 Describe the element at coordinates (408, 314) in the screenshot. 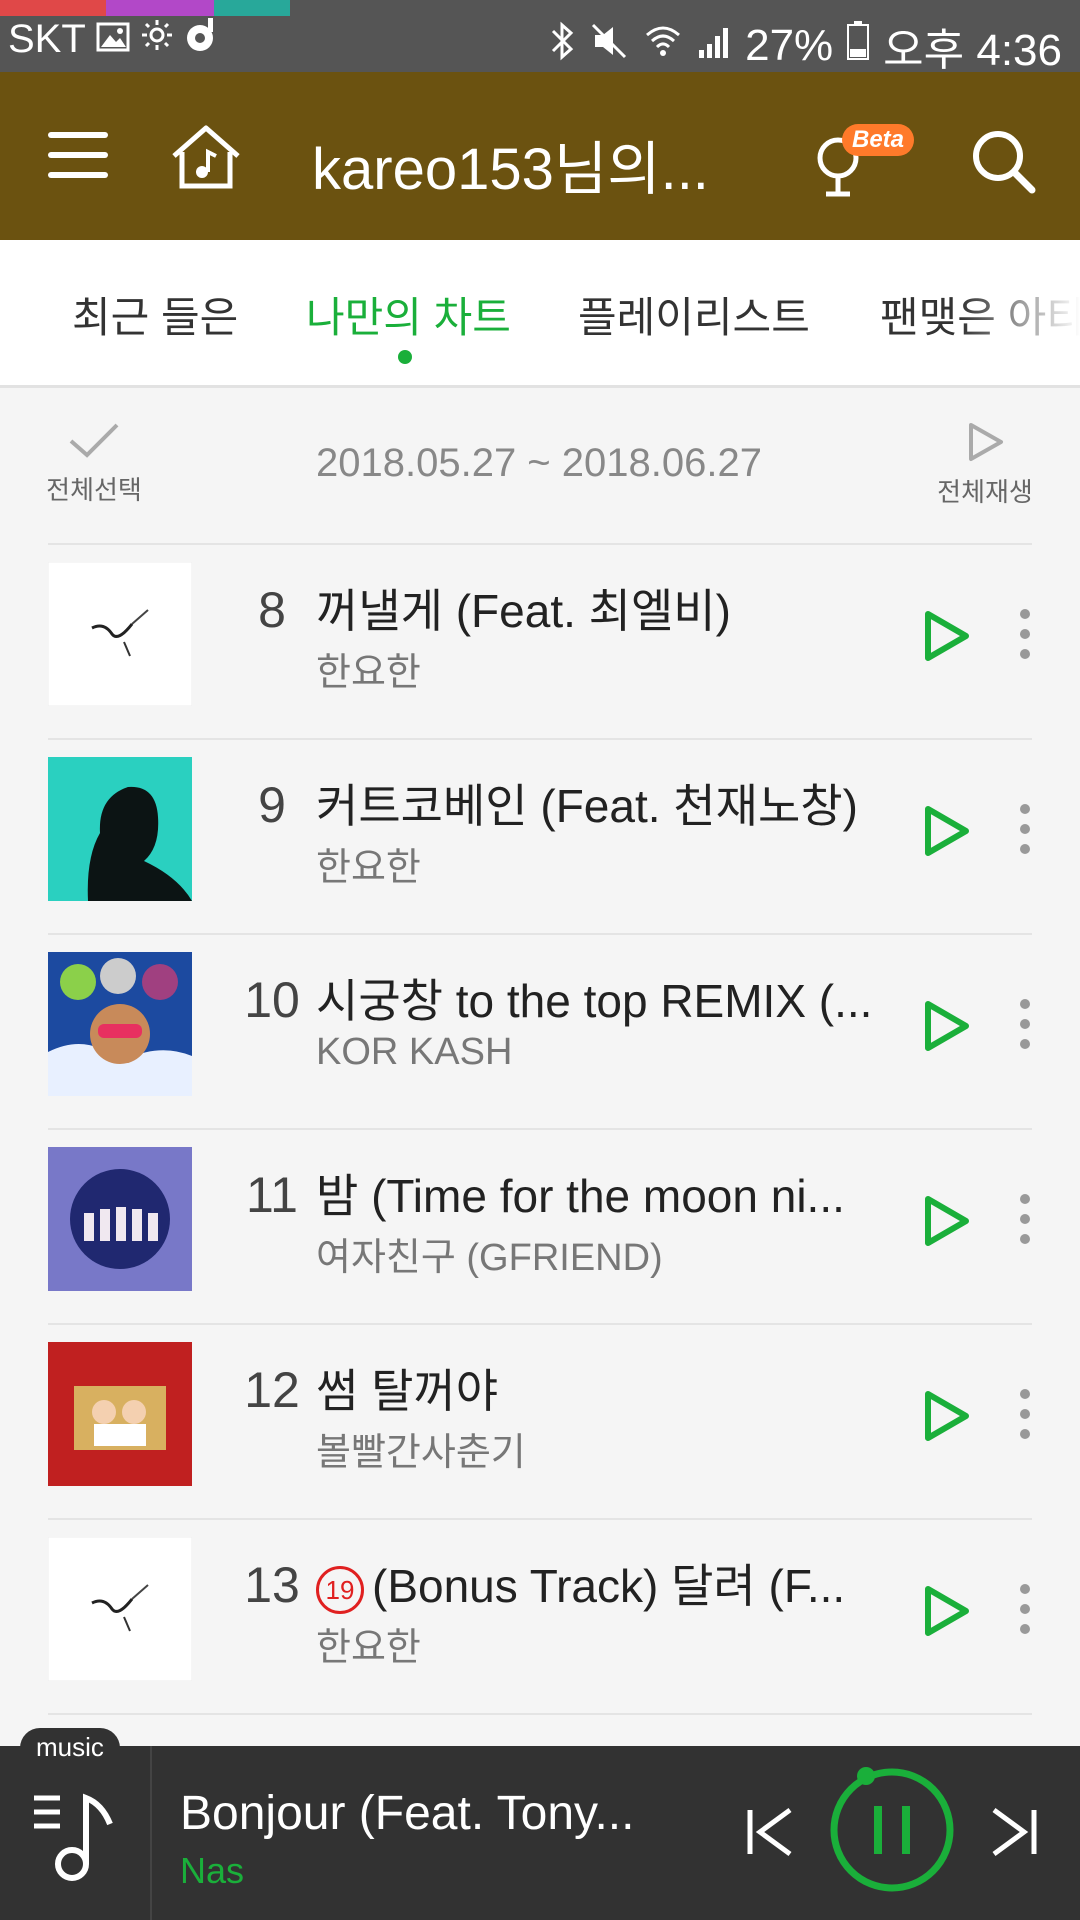

I see `tab-my-chart: 나만의 차트` at that location.